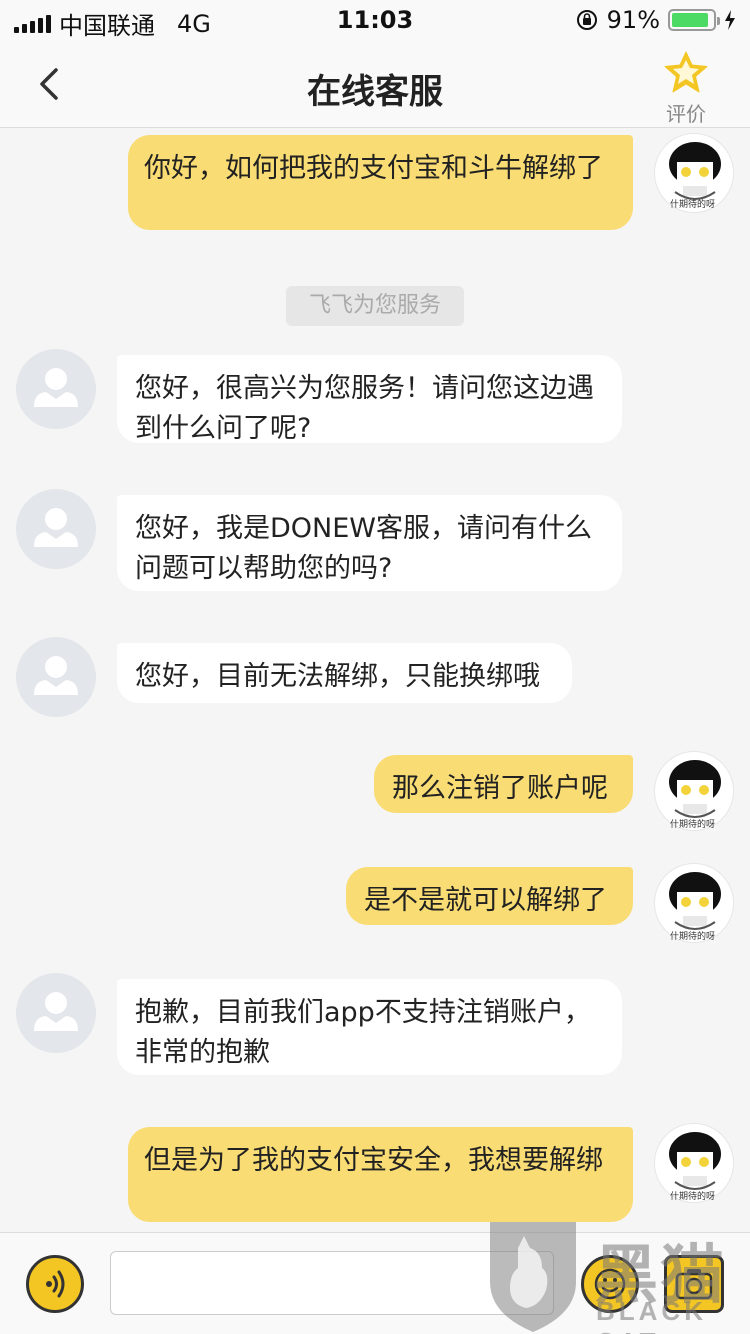 This screenshot has height=1334, width=750. I want to click on message-bubble-me: 但是为了我的支付宝安全，我想要解绑, so click(380, 1174).